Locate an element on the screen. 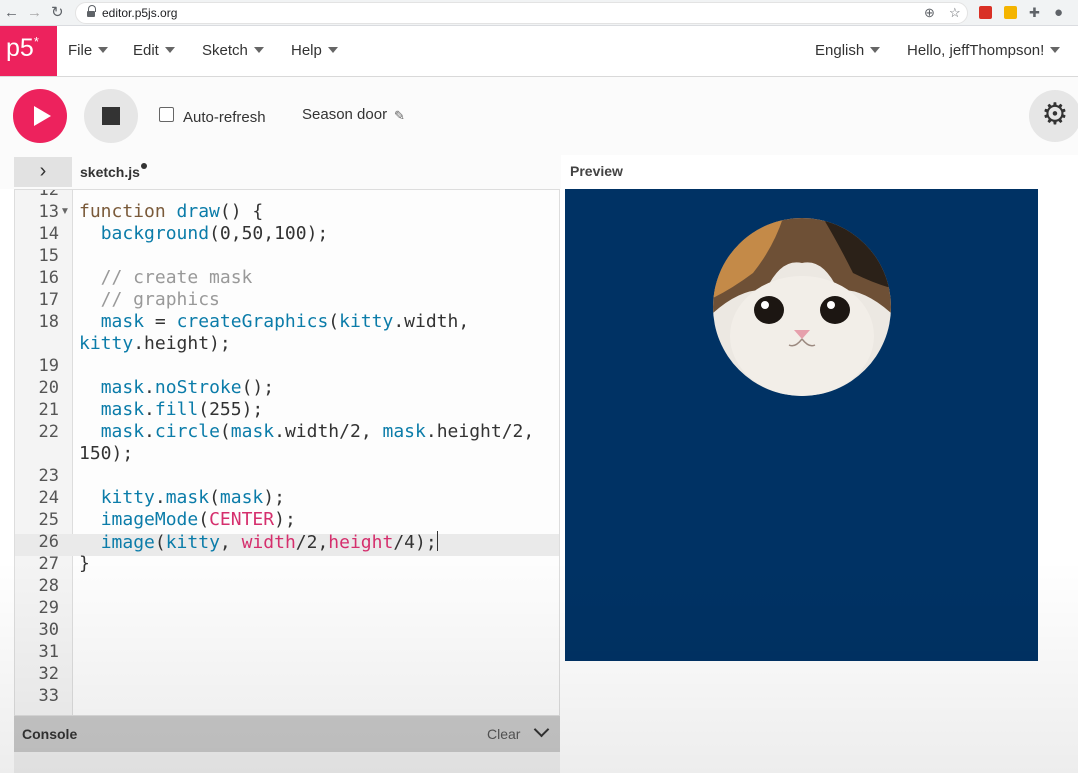  menu-file: File is located at coordinates (88, 50).